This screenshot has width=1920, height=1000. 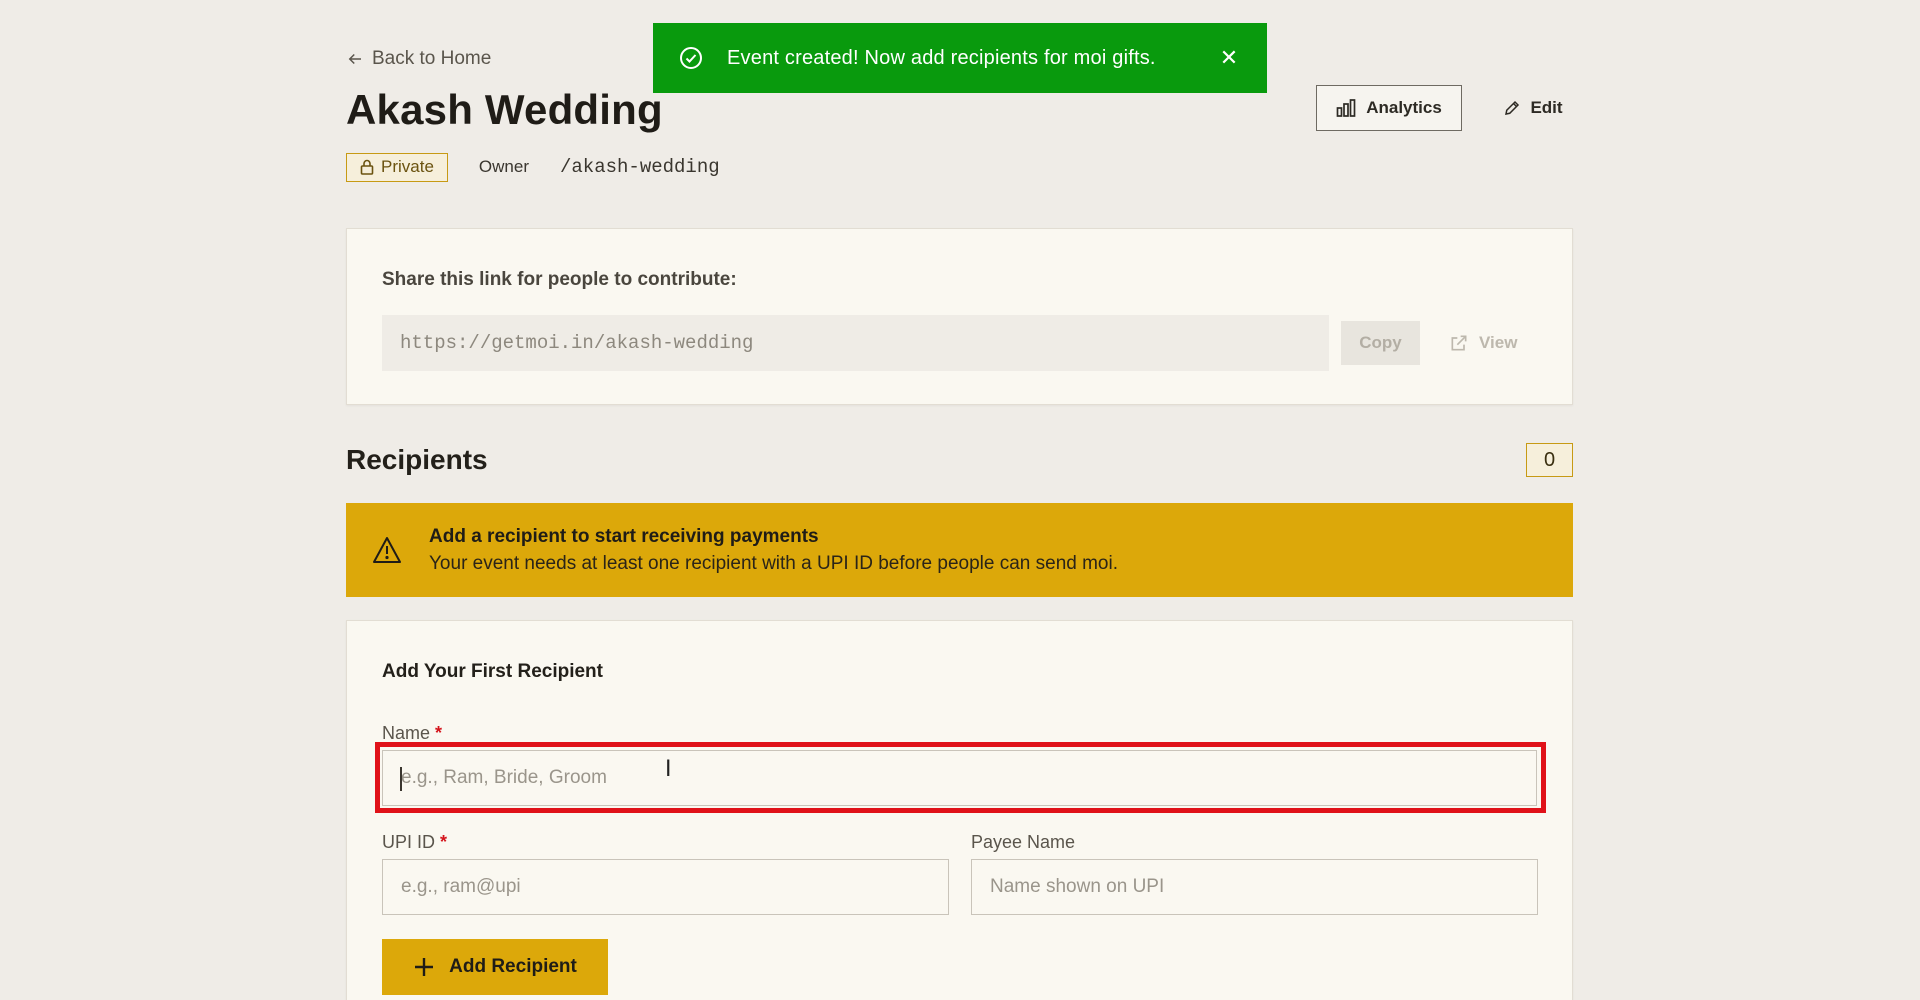 What do you see at coordinates (354, 59) in the screenshot?
I see `arrow-left-icon` at bounding box center [354, 59].